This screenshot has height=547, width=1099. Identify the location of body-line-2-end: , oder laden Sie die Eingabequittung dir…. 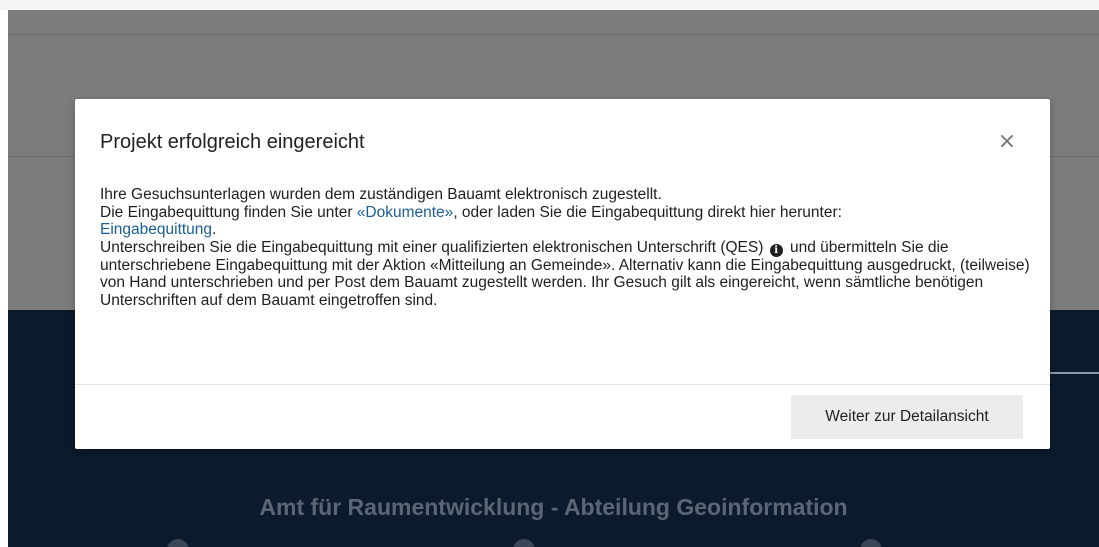
(647, 212).